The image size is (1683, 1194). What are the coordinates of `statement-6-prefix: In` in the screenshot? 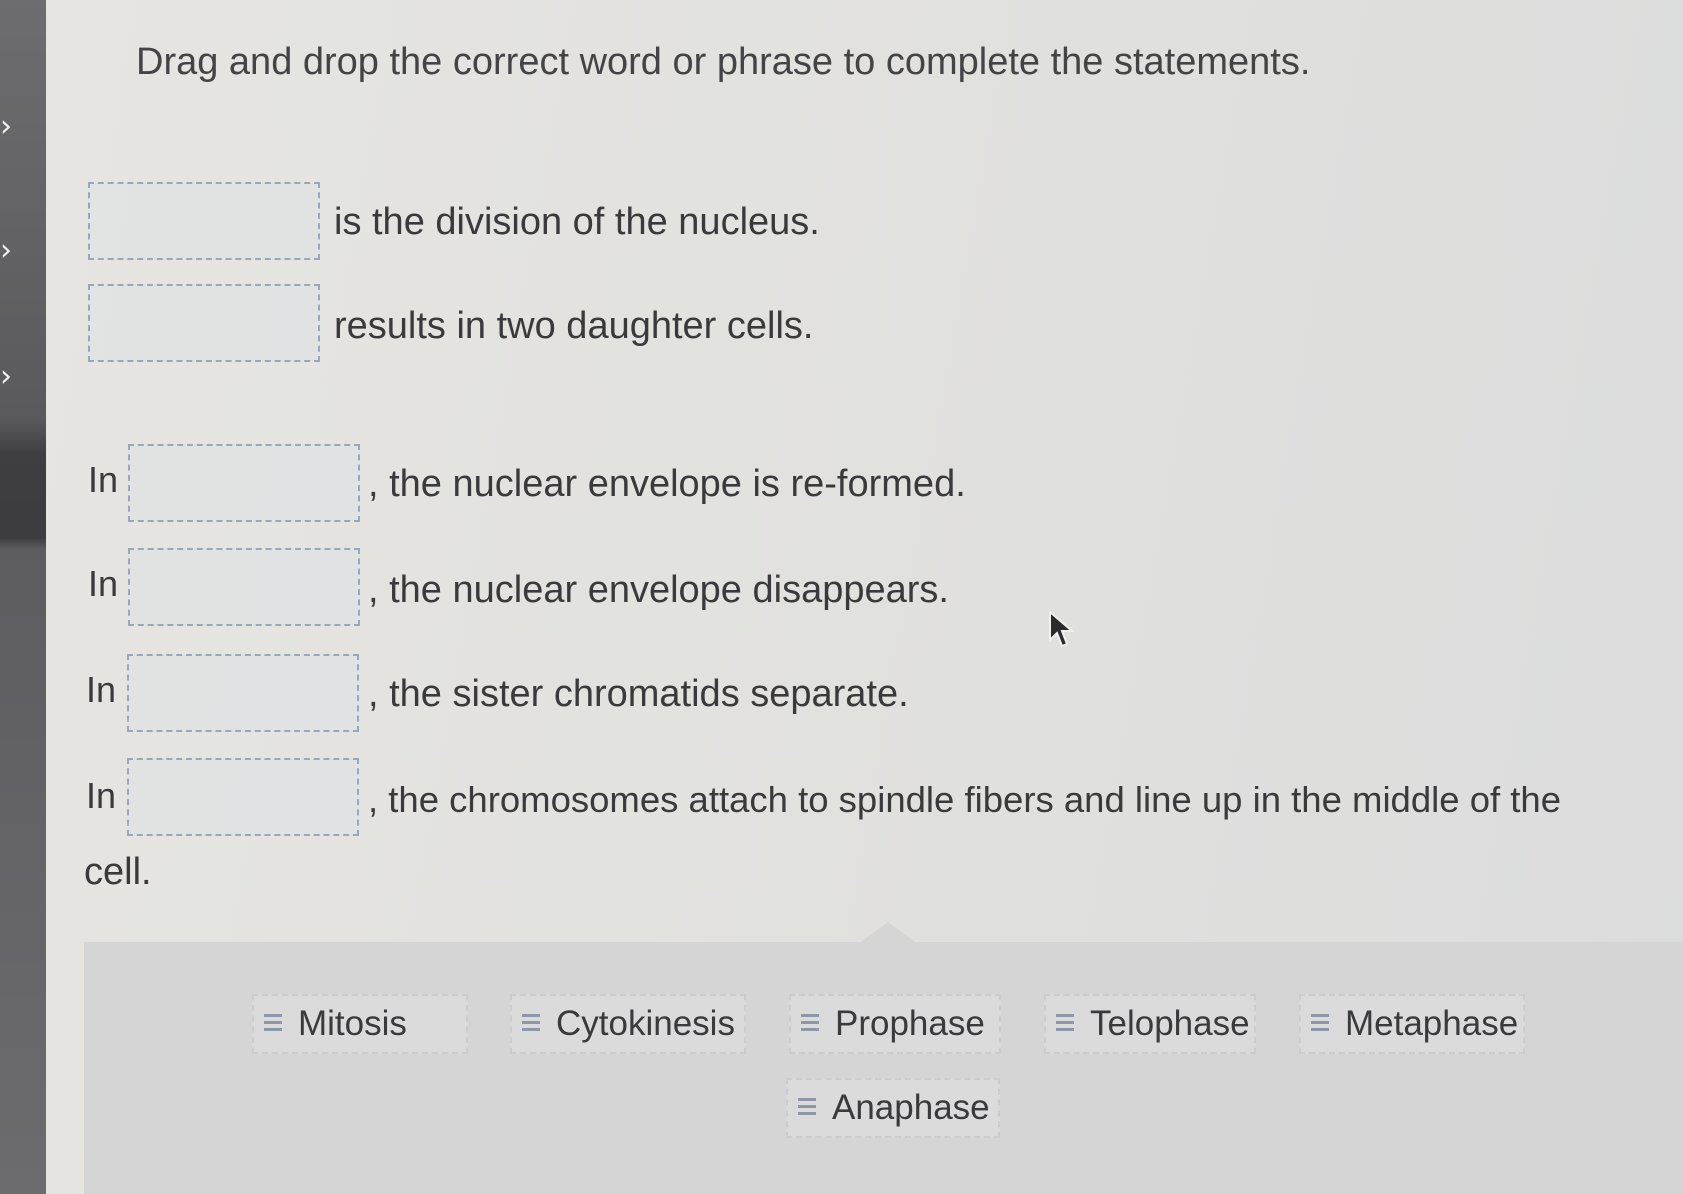 It's located at (101, 795).